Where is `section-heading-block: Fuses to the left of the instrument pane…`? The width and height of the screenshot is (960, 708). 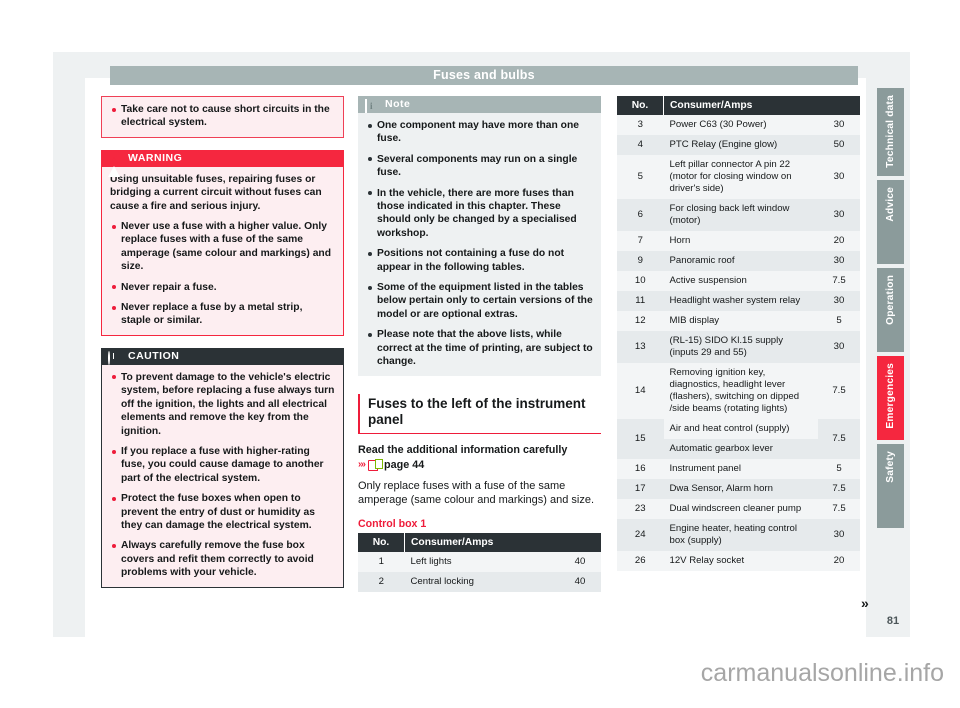 section-heading-block: Fuses to the left of the instrument pane… is located at coordinates (479, 413).